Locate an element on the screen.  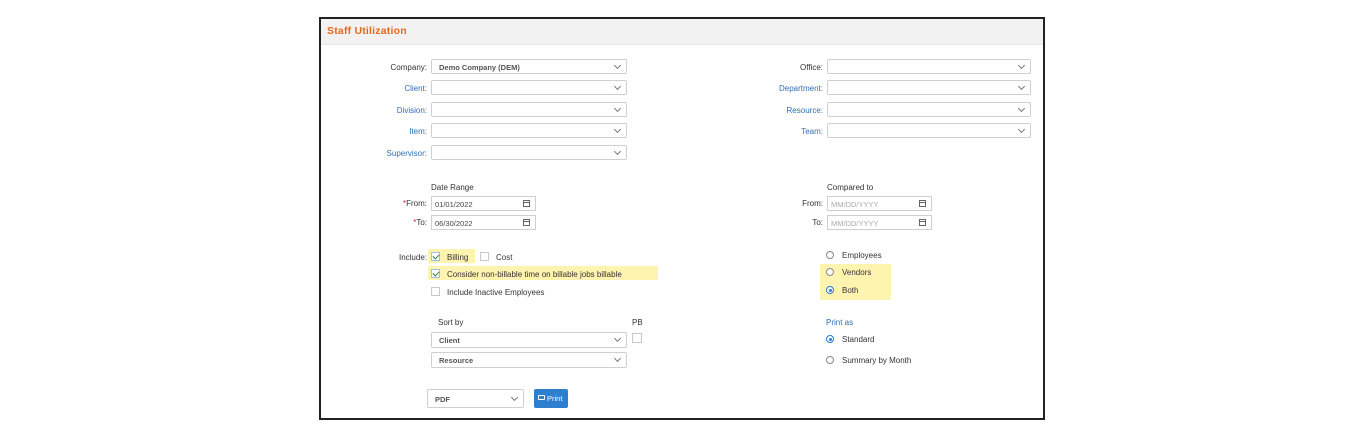
print-button: Print is located at coordinates (551, 398).